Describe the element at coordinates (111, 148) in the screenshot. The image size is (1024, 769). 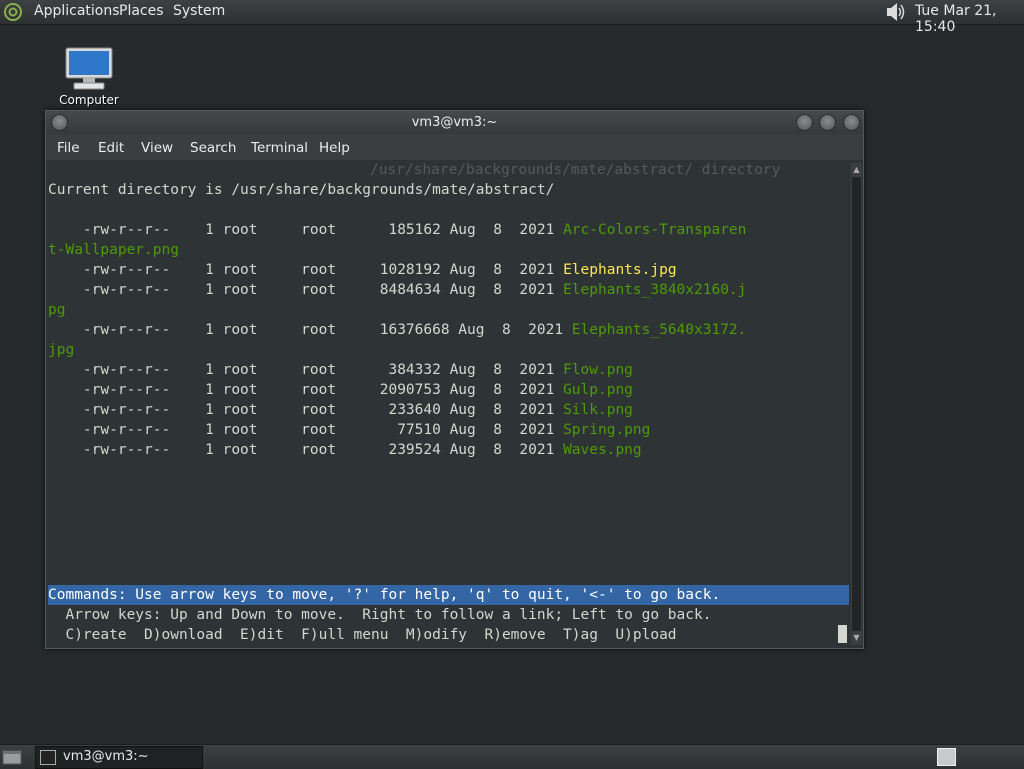
I see `menu-edit: Edit` at that location.